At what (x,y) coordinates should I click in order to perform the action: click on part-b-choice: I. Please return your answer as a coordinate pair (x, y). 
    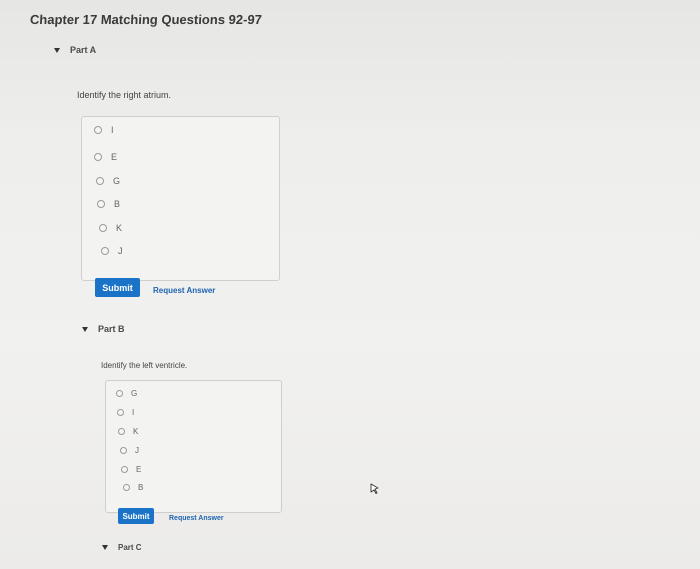
    Looking at the image, I should click on (125, 412).